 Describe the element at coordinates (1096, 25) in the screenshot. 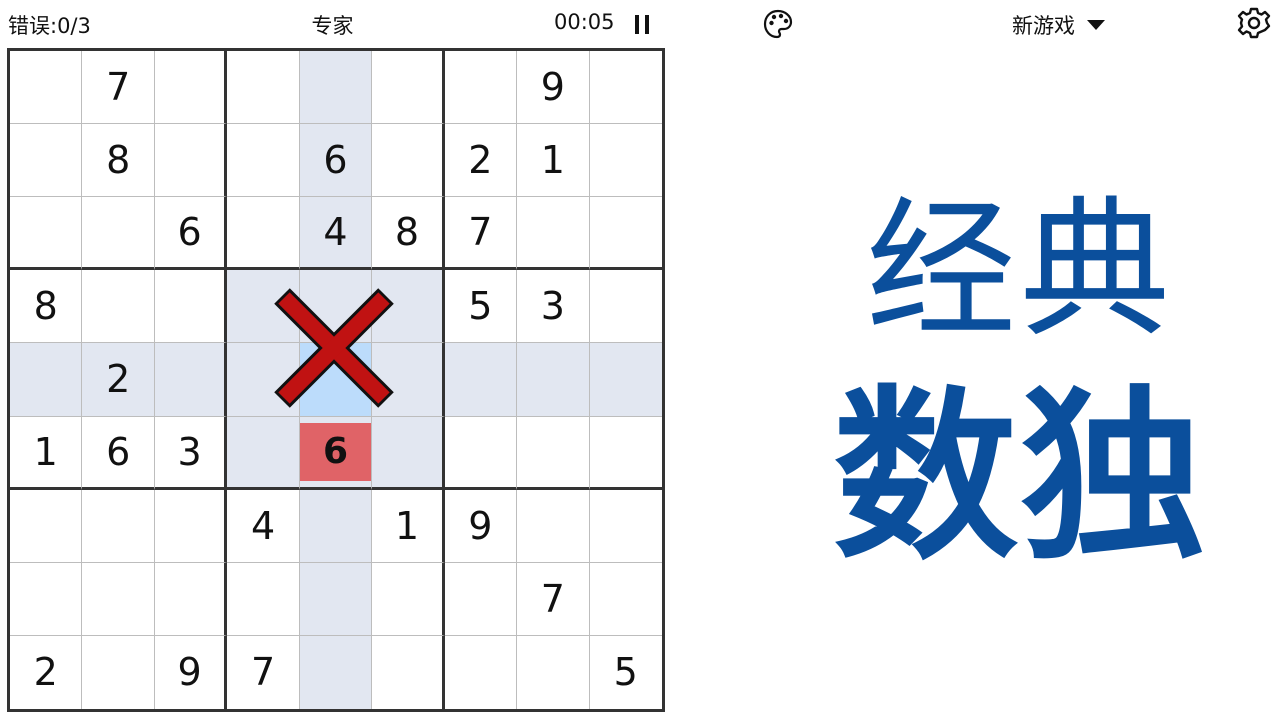

I see `chevron-down-icon` at that location.